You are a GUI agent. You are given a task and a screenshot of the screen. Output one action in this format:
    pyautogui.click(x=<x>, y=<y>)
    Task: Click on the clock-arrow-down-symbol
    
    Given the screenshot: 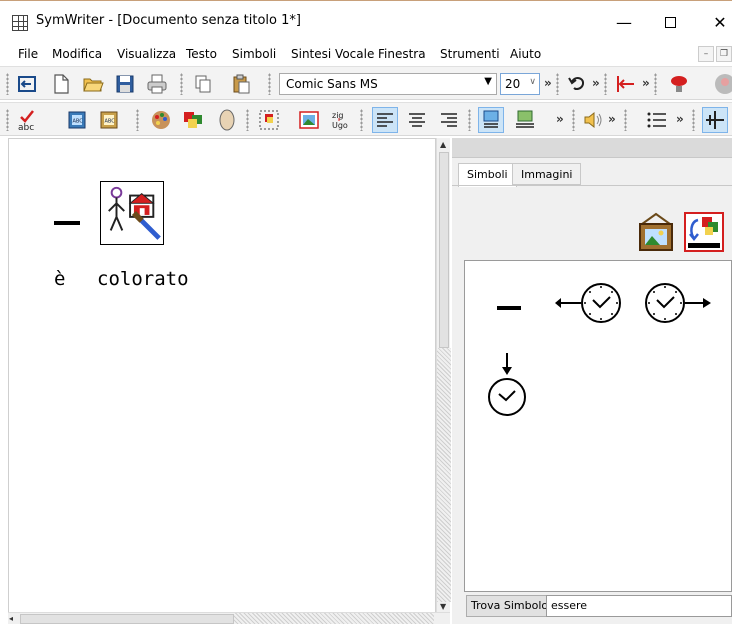 What is the action you would take?
    pyautogui.click(x=507, y=385)
    